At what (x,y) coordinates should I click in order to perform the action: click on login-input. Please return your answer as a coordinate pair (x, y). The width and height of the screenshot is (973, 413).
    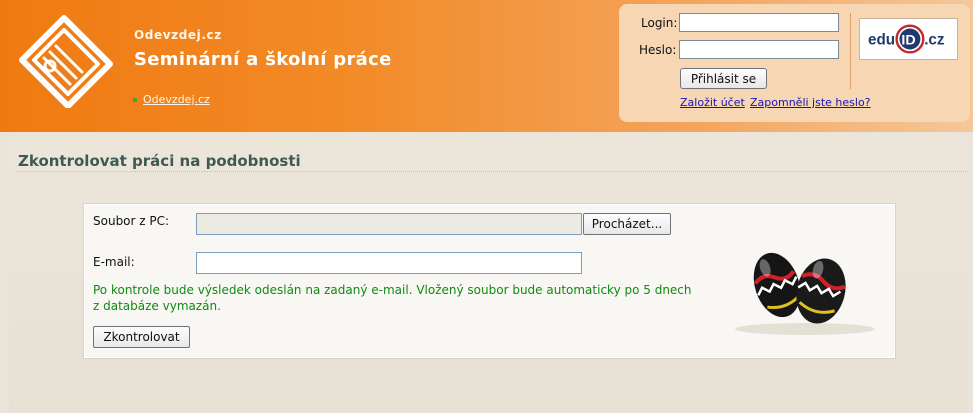
    Looking at the image, I should click on (759, 22).